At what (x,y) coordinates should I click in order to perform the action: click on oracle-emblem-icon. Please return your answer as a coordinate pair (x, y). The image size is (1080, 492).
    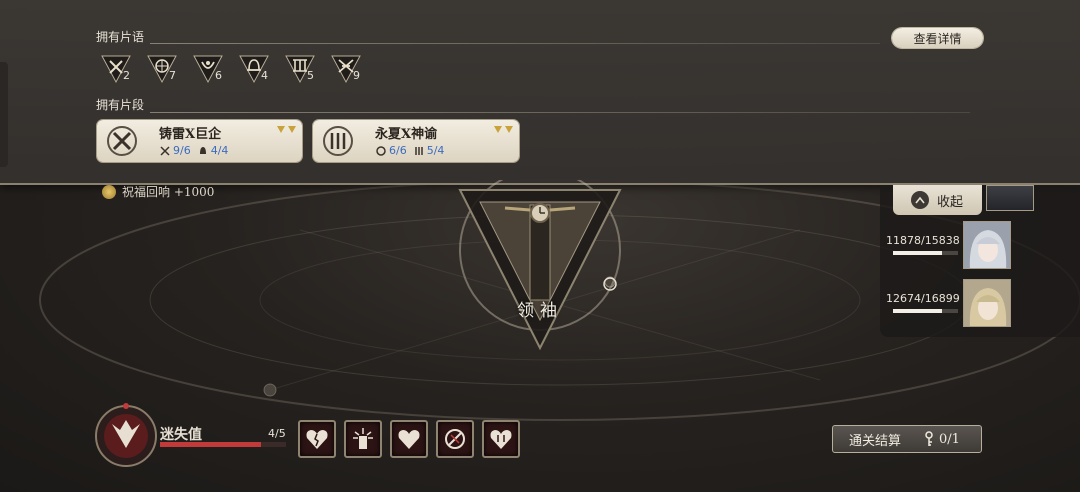
    Looking at the image, I should click on (338, 141).